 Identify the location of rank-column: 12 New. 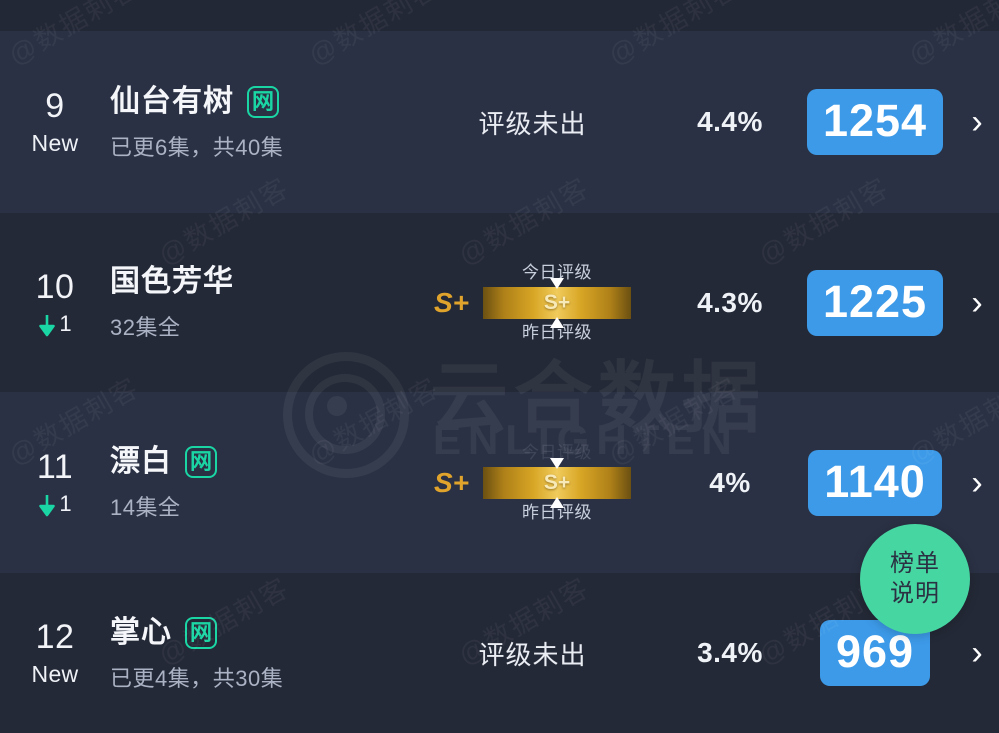
(55, 653).